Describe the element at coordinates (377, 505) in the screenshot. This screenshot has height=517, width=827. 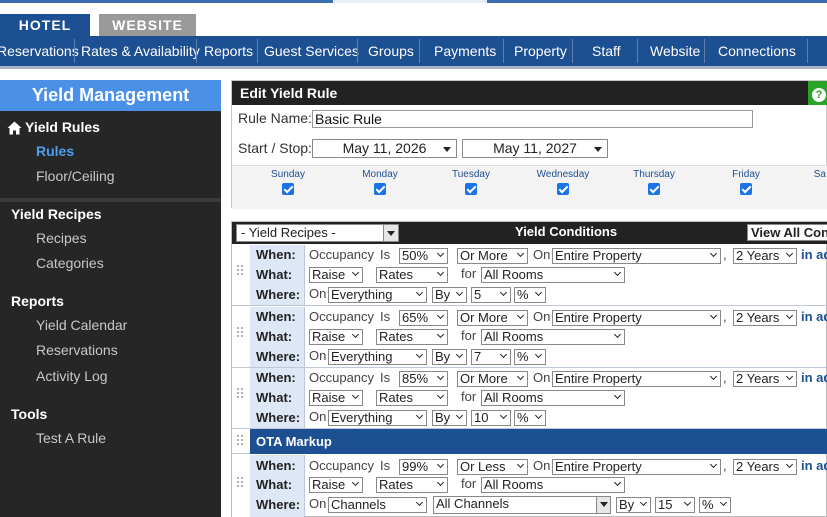
I see `apply-on-select: Channels` at that location.